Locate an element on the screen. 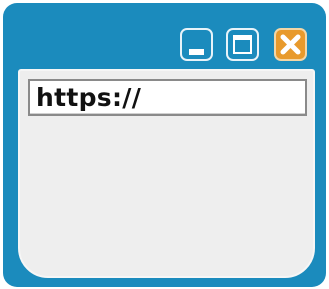 This screenshot has width=329, height=289. maximize-icon is located at coordinates (242, 44).